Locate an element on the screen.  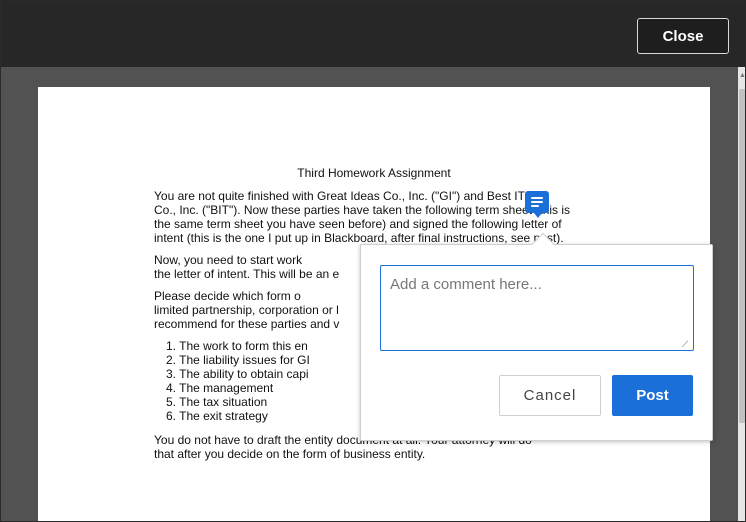
scrollbar-thumb is located at coordinates (742, 256).